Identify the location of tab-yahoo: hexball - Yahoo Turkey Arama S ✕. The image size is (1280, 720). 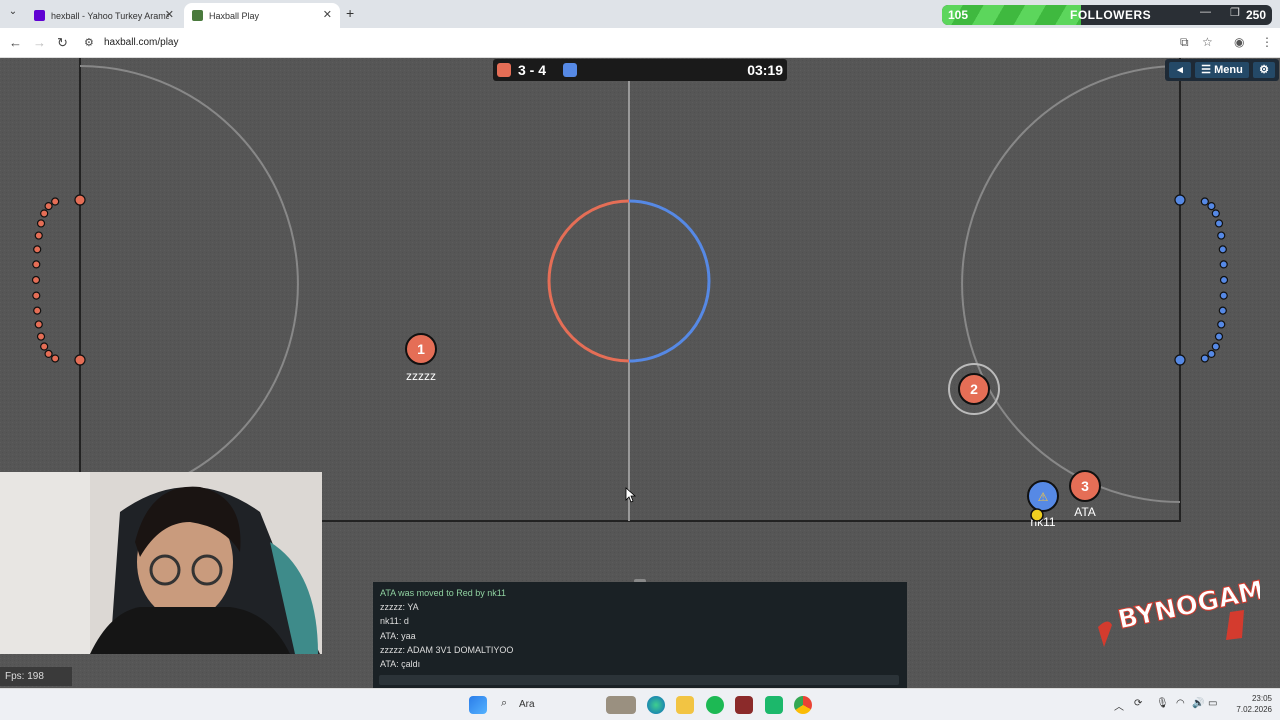
(104, 15).